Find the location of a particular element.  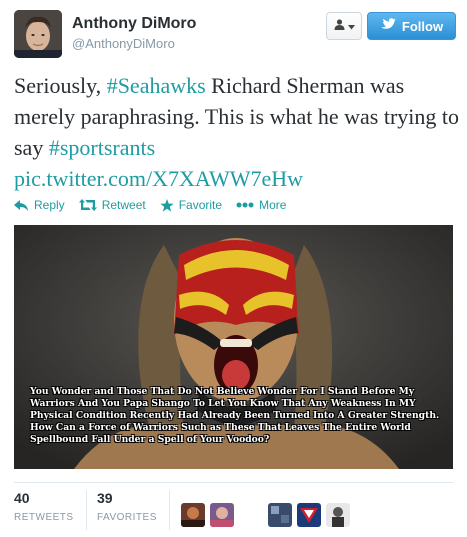

follow-button: Follow is located at coordinates (411, 26).